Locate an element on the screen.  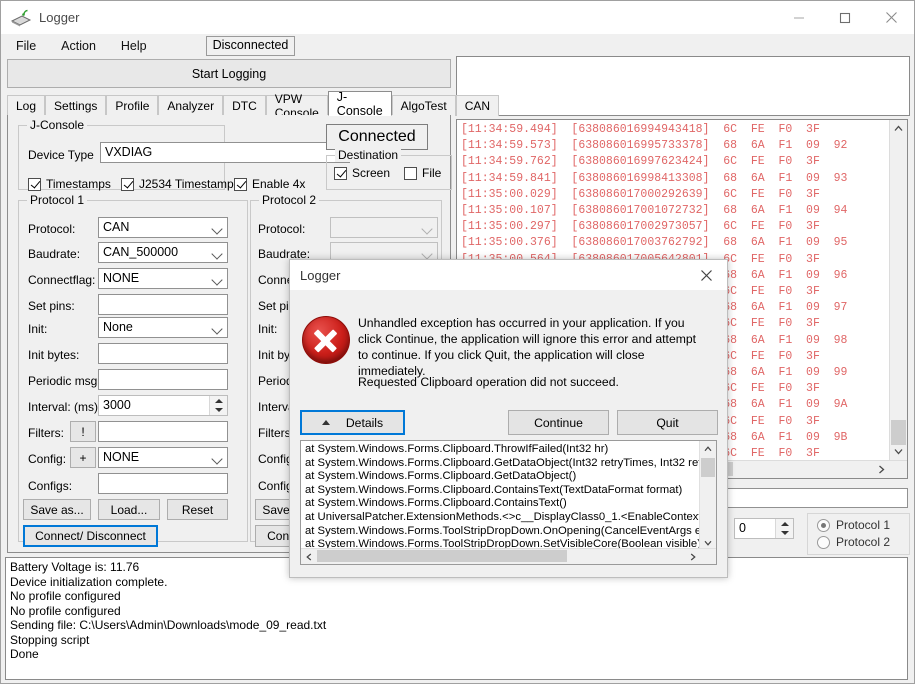
checkbox-dest-screen-label: Screen is located at coordinates (371, 173).